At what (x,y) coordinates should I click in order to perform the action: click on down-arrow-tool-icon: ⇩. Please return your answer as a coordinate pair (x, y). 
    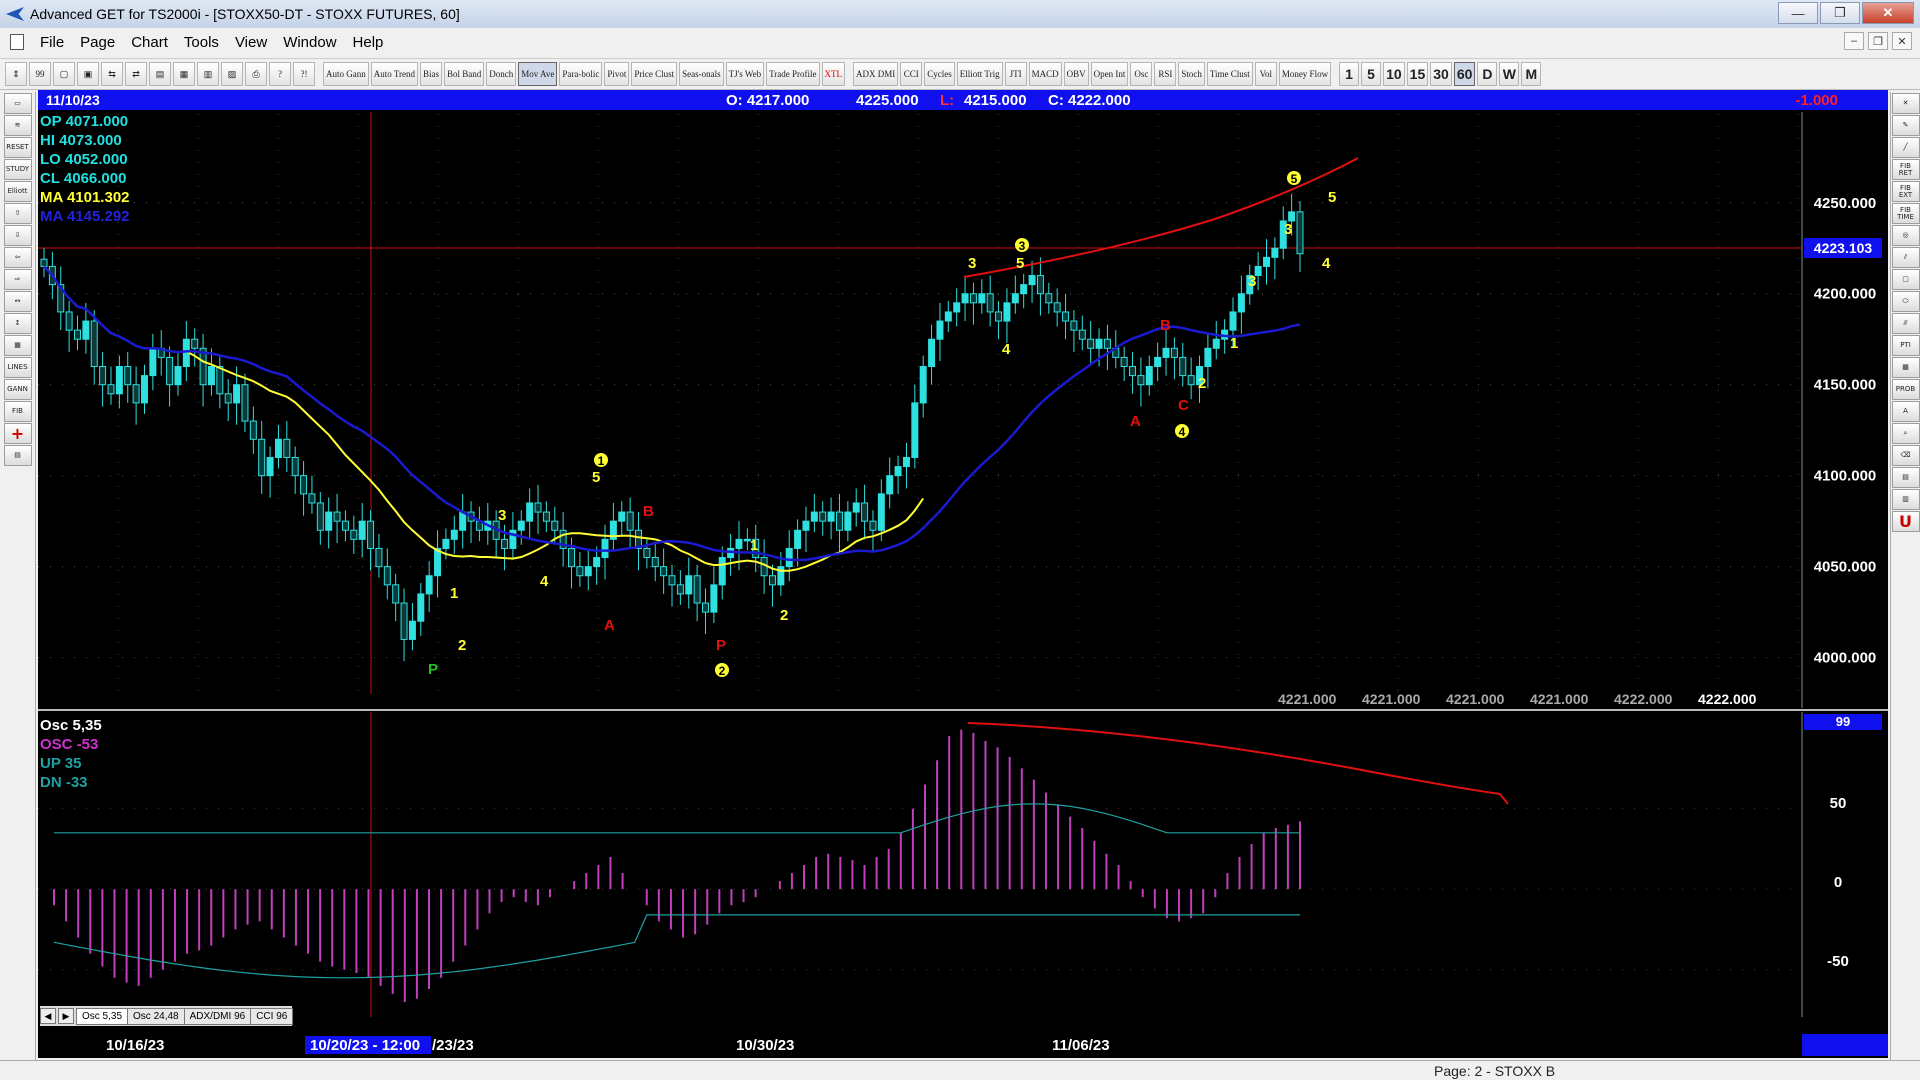
    Looking at the image, I should click on (17, 235).